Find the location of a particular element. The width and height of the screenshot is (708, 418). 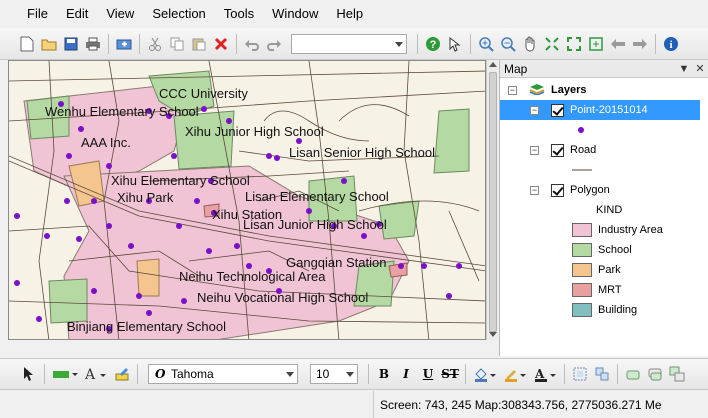

send-to-back-icon is located at coordinates (655, 374).